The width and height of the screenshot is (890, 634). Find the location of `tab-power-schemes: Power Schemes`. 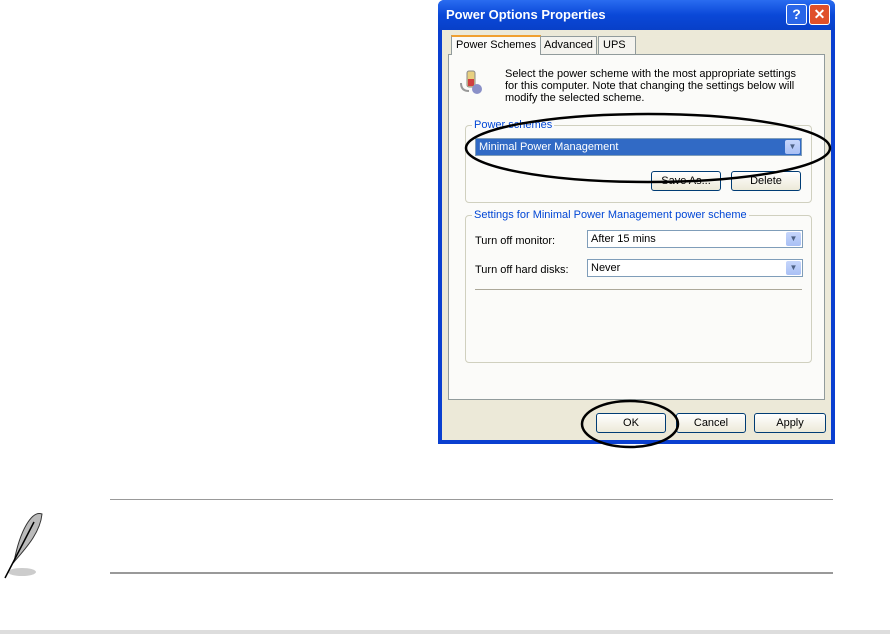

tab-power-schemes: Power Schemes is located at coordinates (496, 45).